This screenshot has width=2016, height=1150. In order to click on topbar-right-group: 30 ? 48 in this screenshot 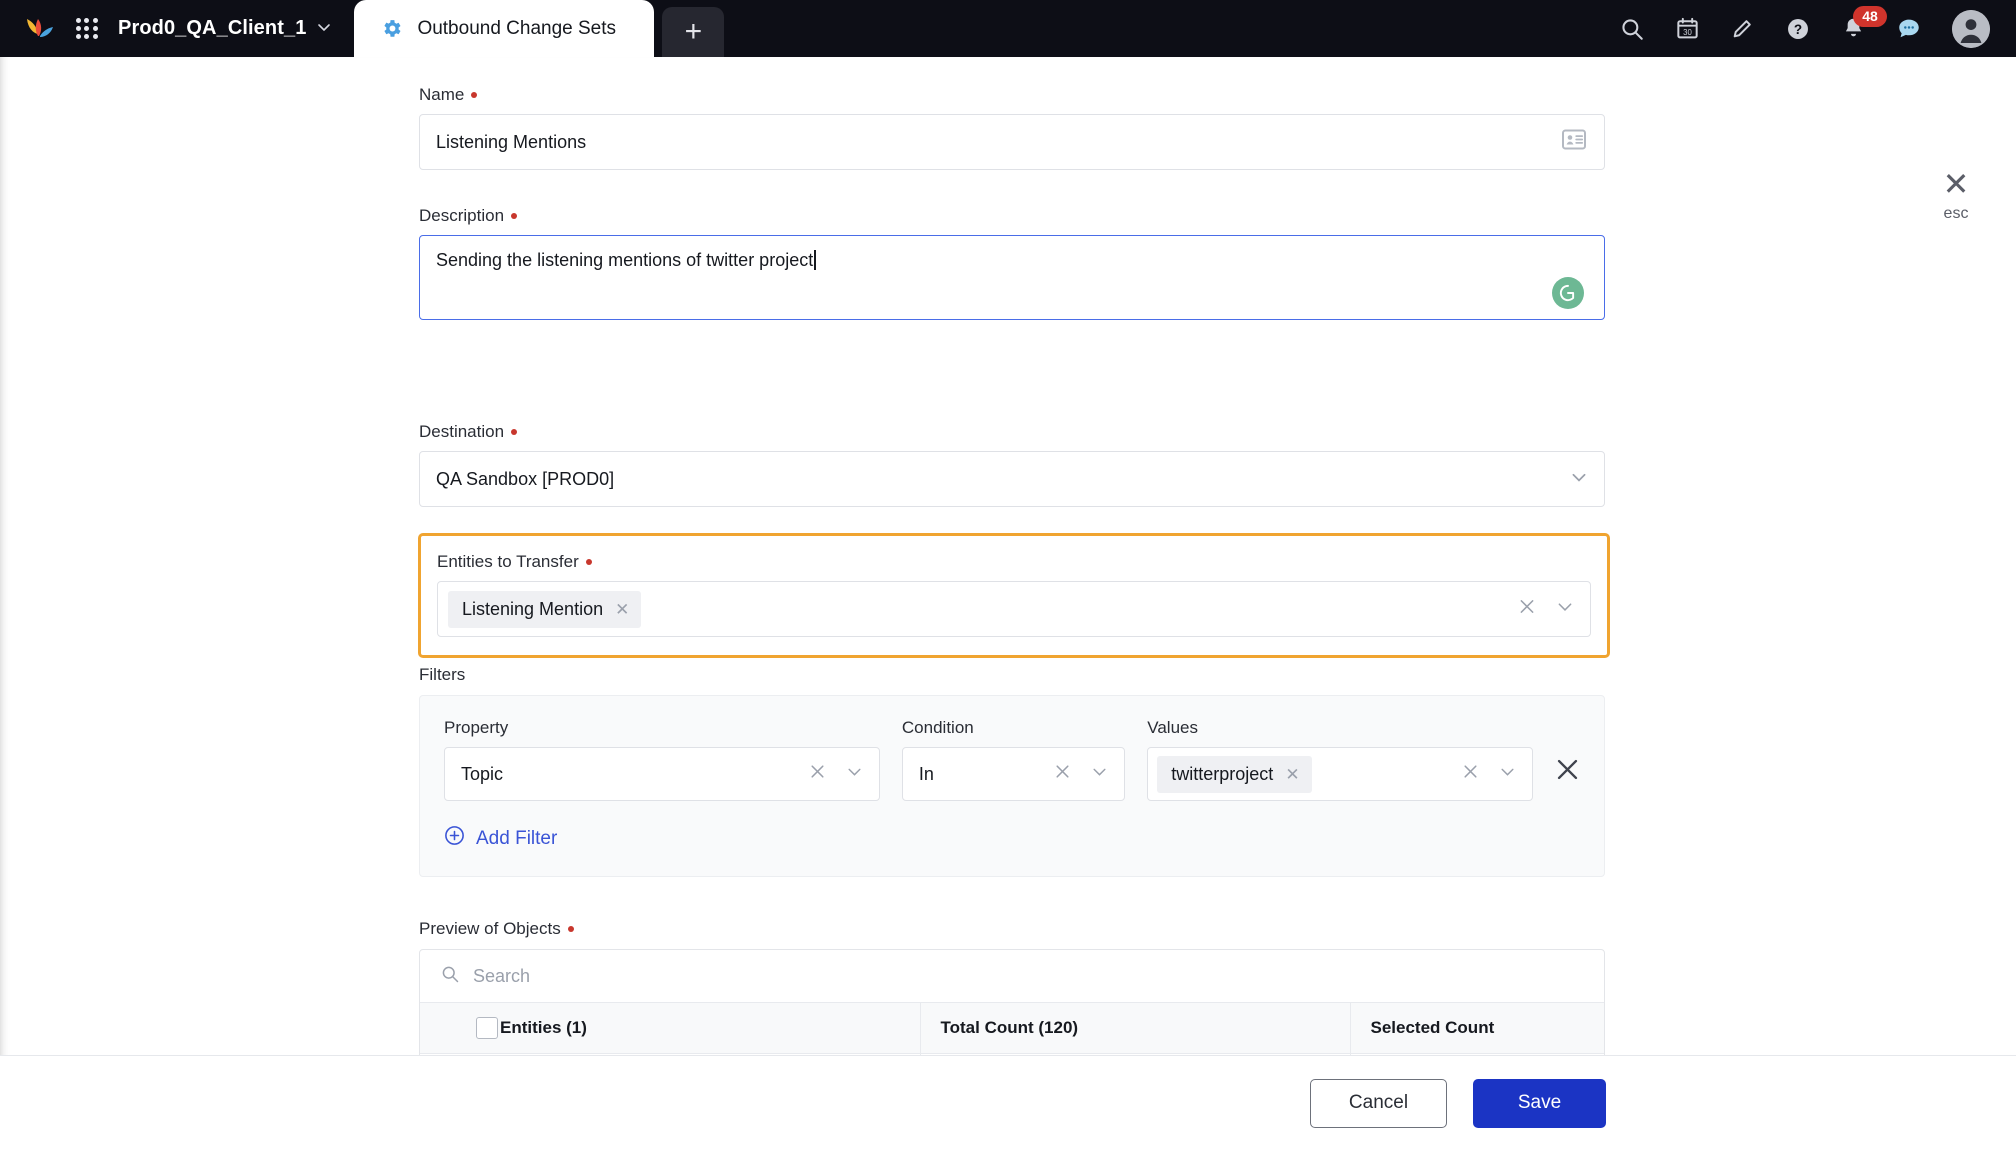, I will do `click(1817, 28)`.